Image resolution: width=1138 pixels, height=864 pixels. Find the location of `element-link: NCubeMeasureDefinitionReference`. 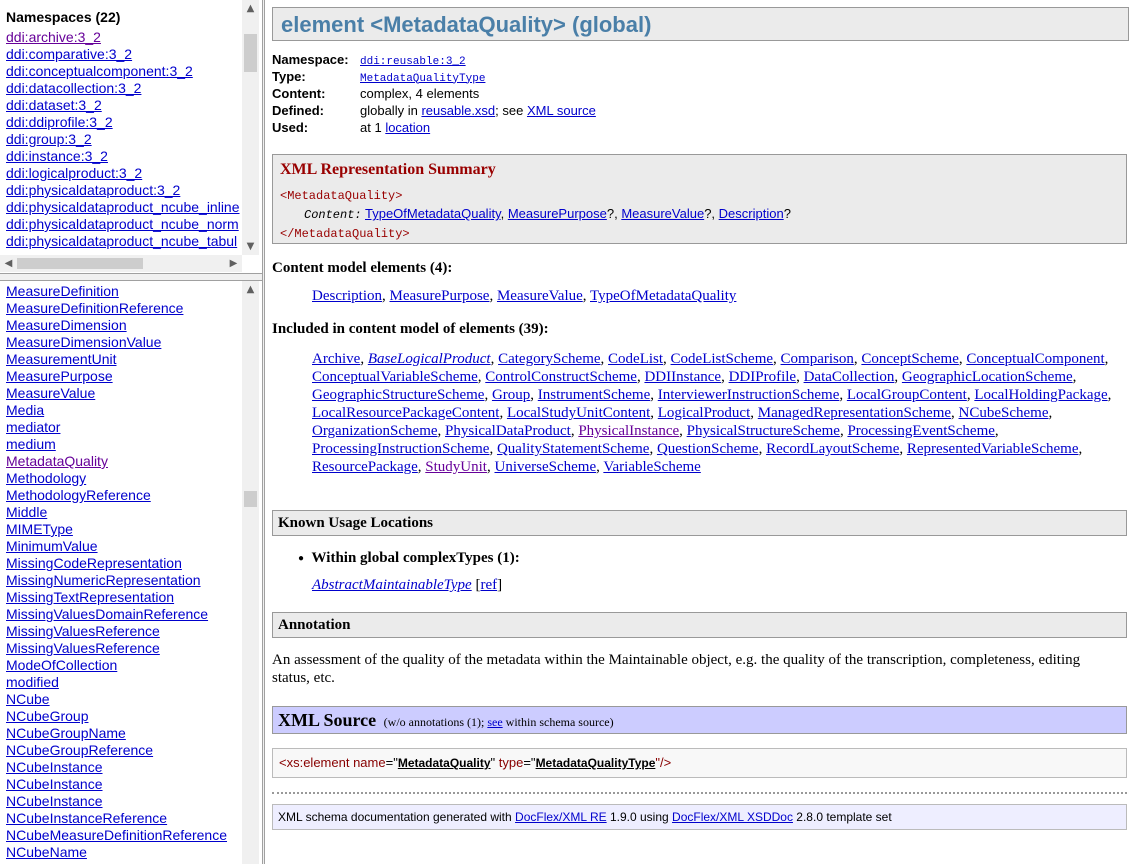

element-link: NCubeMeasureDefinitionReference is located at coordinates (116, 835).